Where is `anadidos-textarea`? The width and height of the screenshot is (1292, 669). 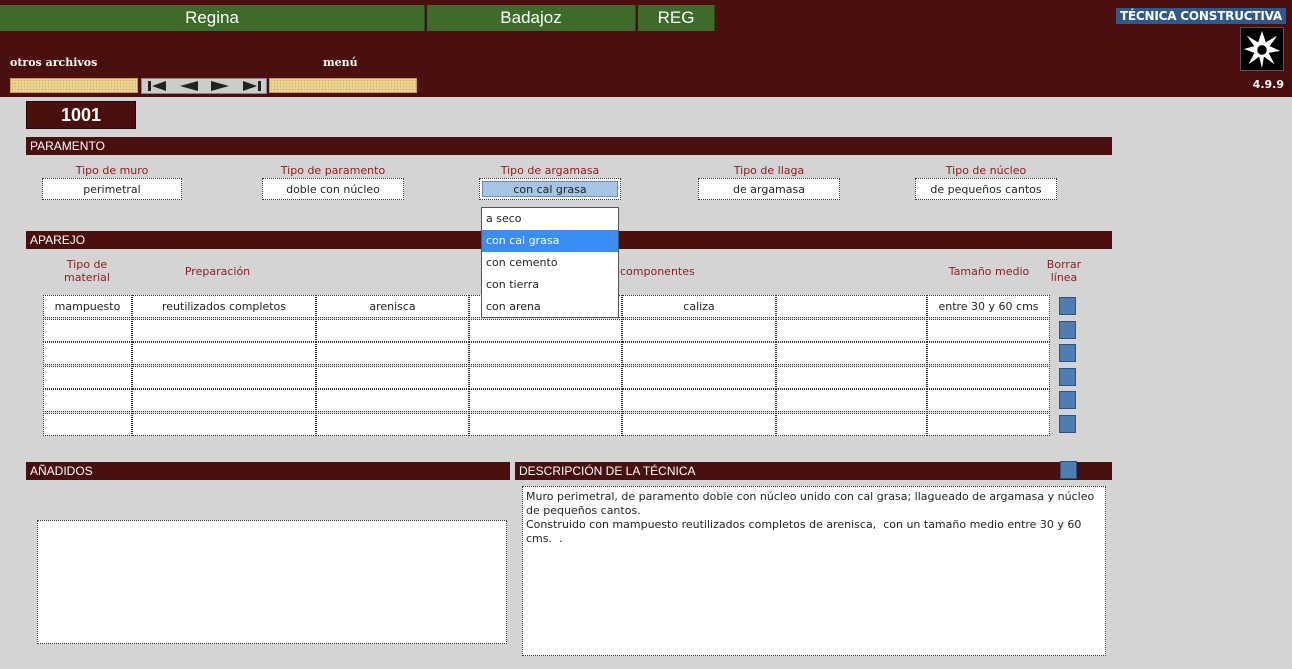
anadidos-textarea is located at coordinates (272, 582).